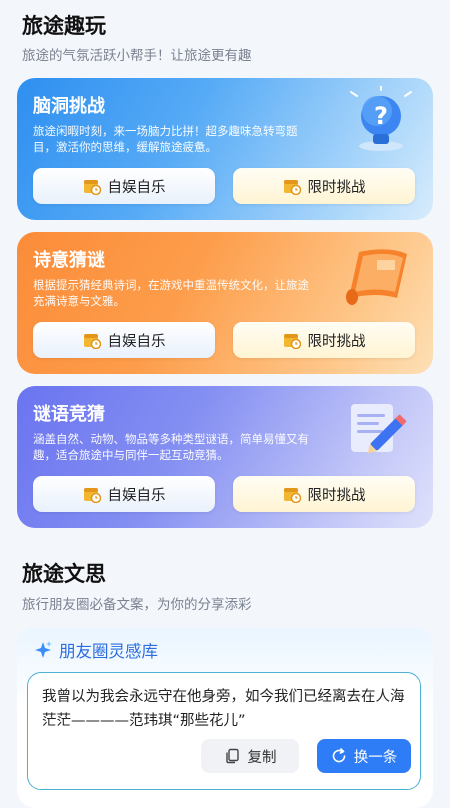  I want to click on musings-section-subtitle: 旅行朋友圈必备文案，为你的分享添彩, so click(137, 605).